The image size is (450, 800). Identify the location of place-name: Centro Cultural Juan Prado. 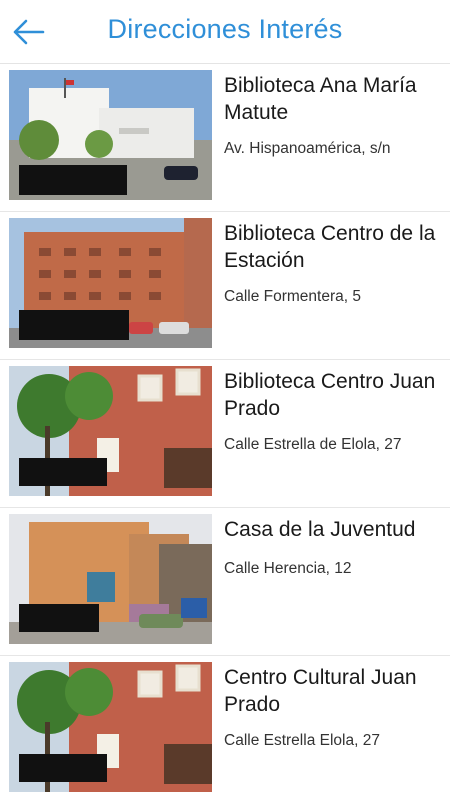
(320, 691).